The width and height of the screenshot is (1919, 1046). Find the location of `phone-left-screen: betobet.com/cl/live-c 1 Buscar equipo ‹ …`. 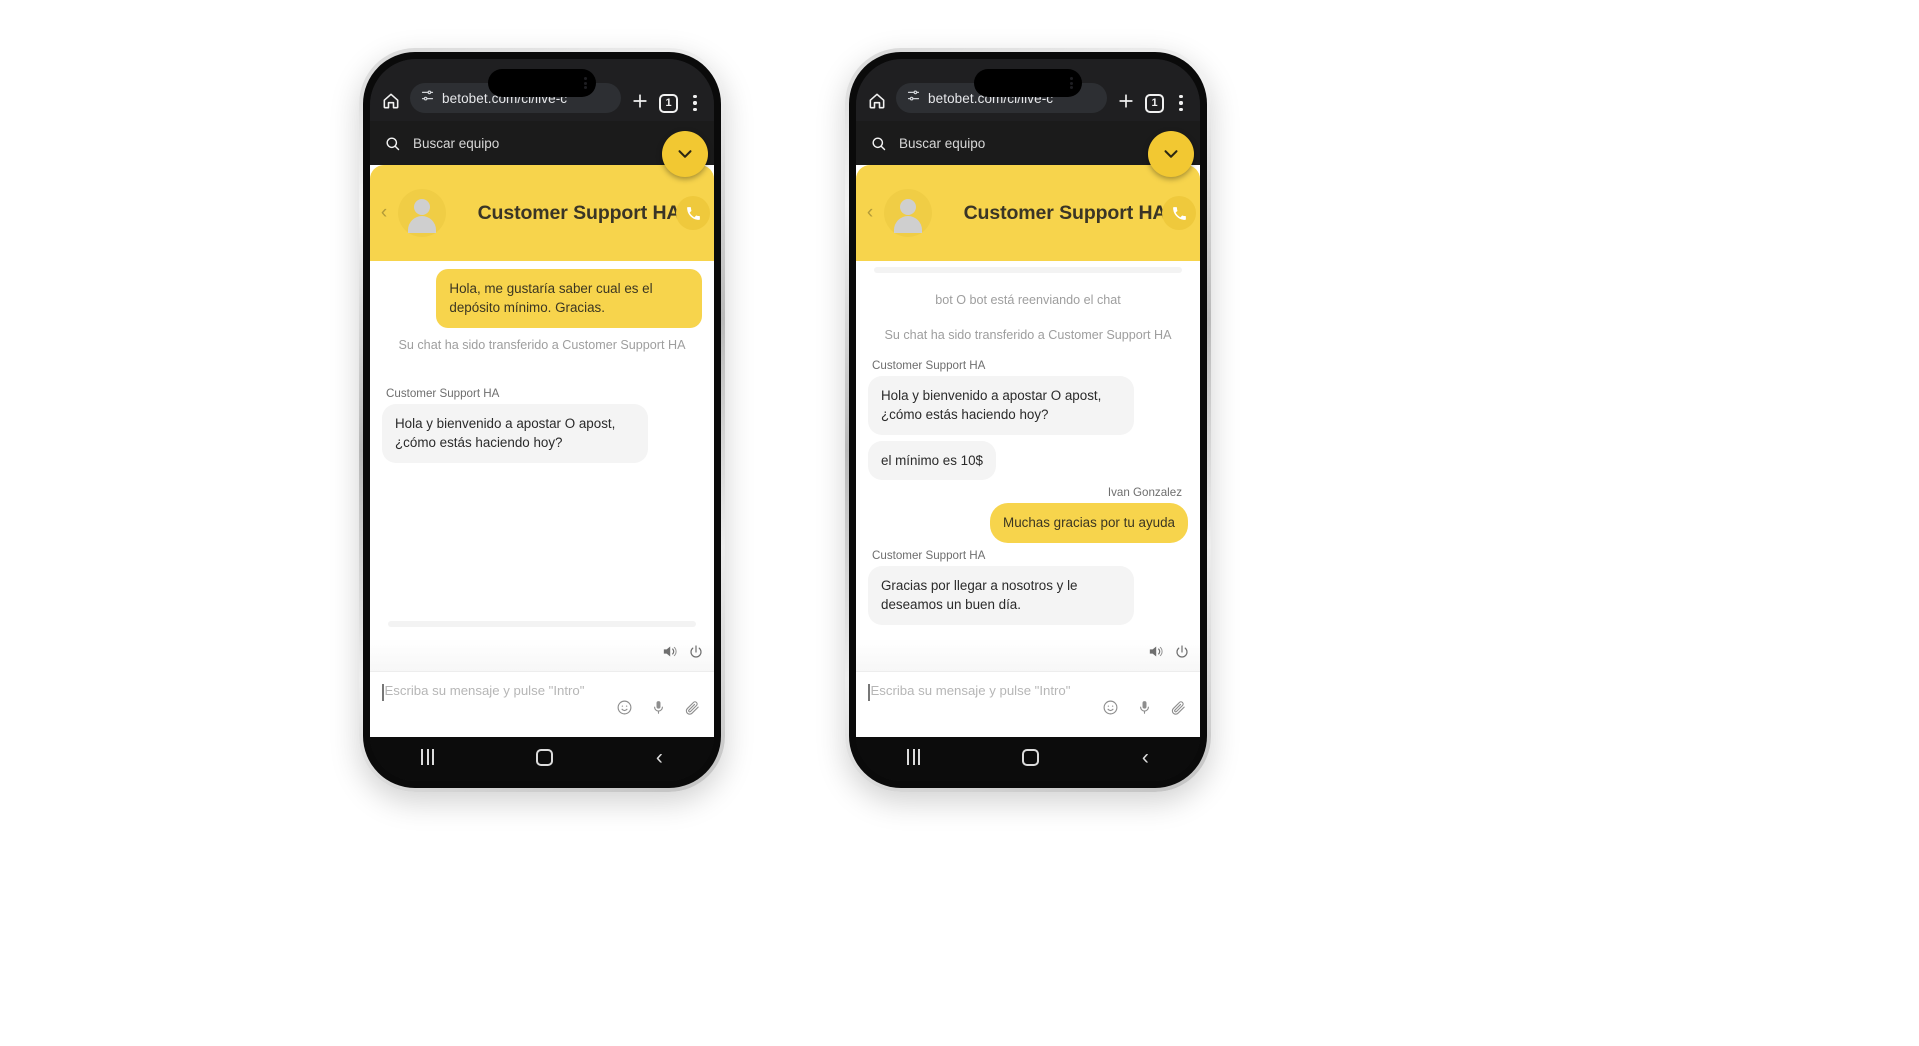

phone-left-screen: betobet.com/cl/live-c 1 Buscar equipo ‹ … is located at coordinates (542, 420).